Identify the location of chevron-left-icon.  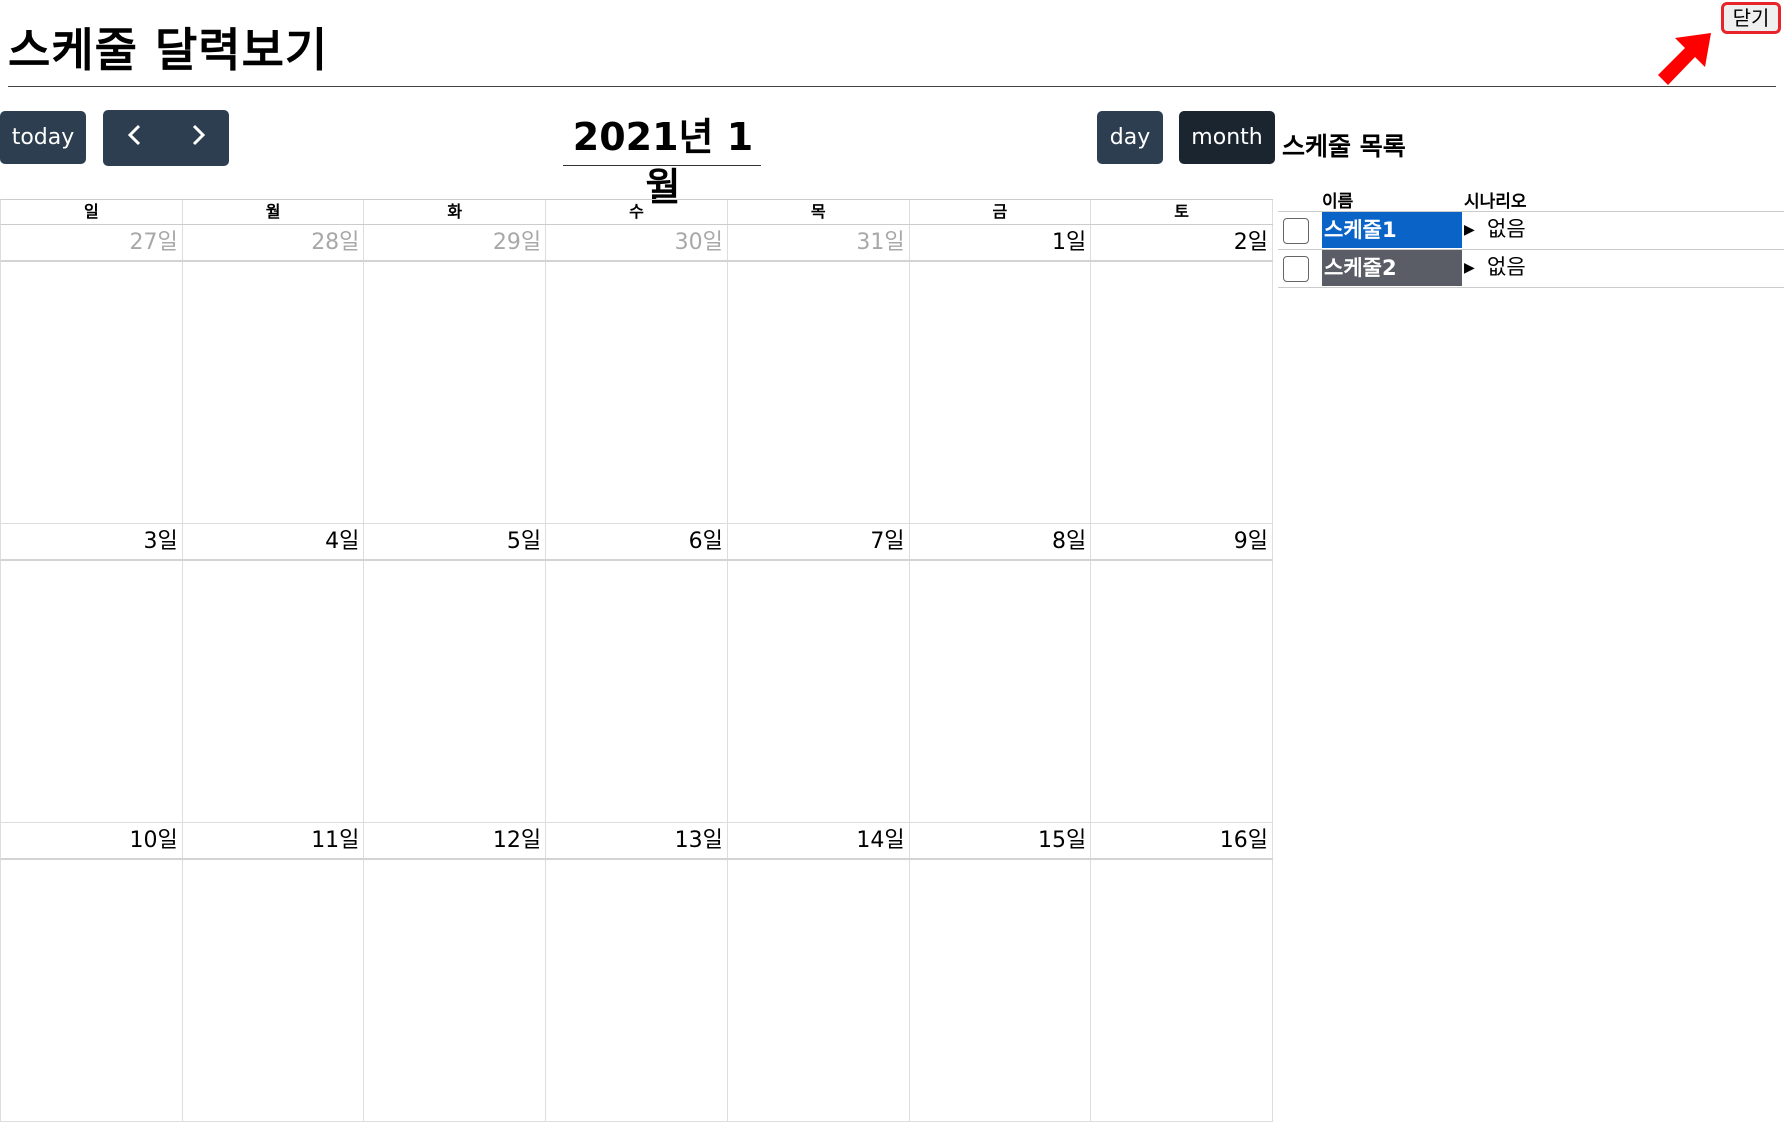
(133, 134).